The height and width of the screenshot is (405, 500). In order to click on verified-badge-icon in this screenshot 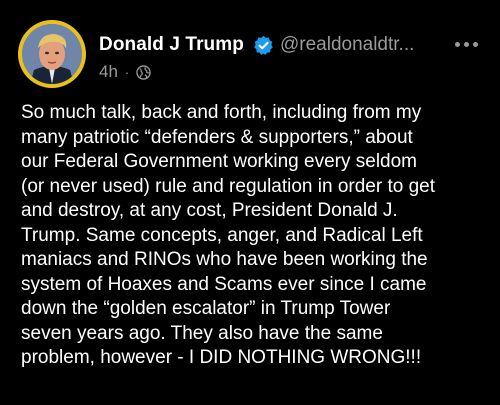, I will do `click(263, 45)`.